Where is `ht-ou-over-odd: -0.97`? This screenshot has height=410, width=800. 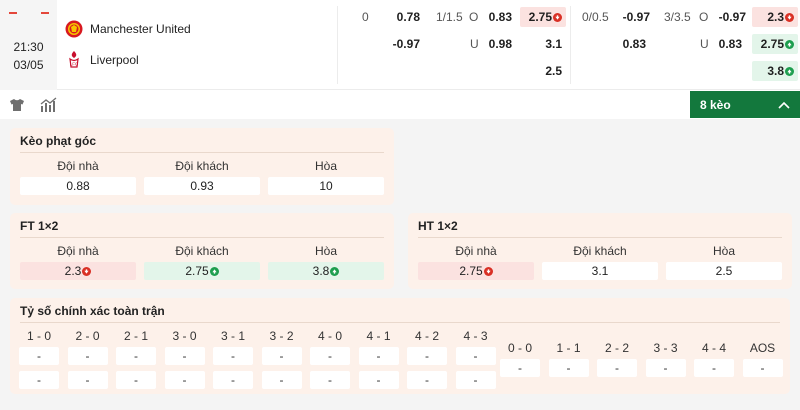
ht-ou-over-odd: -0.97 is located at coordinates (726, 17).